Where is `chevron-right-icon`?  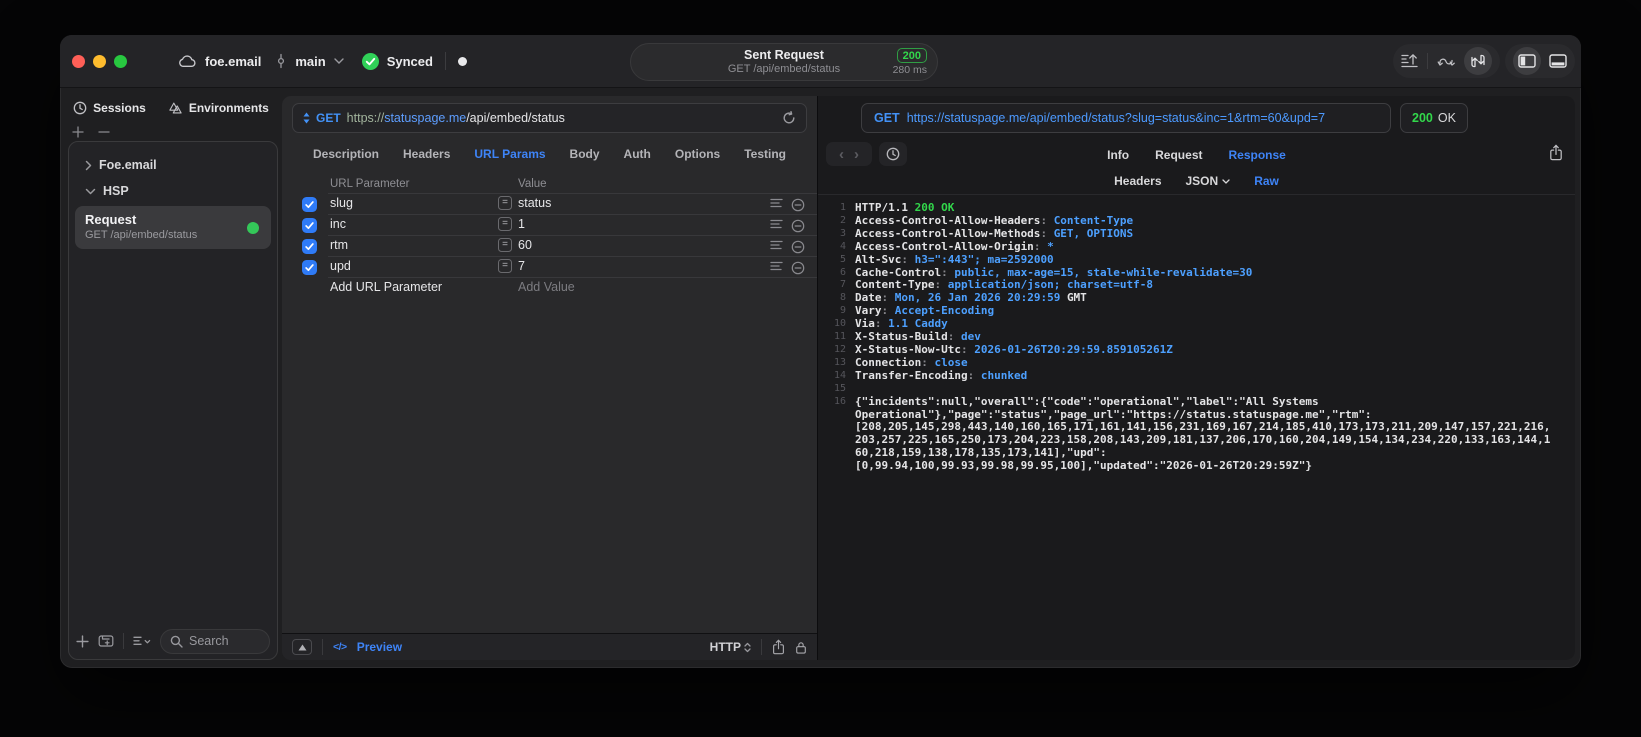
chevron-right-icon is located at coordinates (88, 165).